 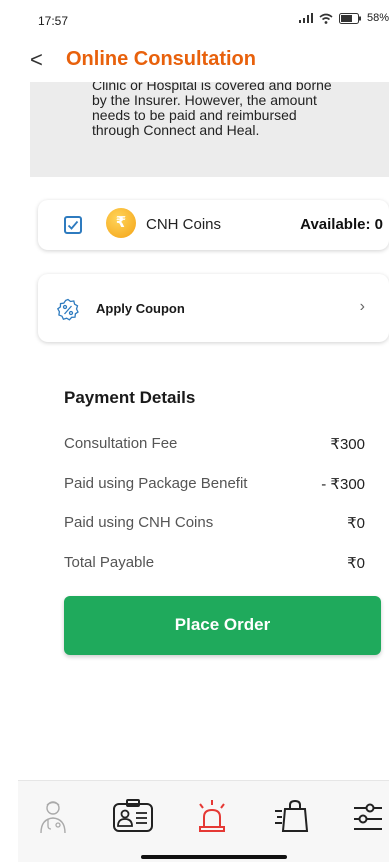 What do you see at coordinates (341, 224) in the screenshot?
I see `coins-available: Available: 0` at bounding box center [341, 224].